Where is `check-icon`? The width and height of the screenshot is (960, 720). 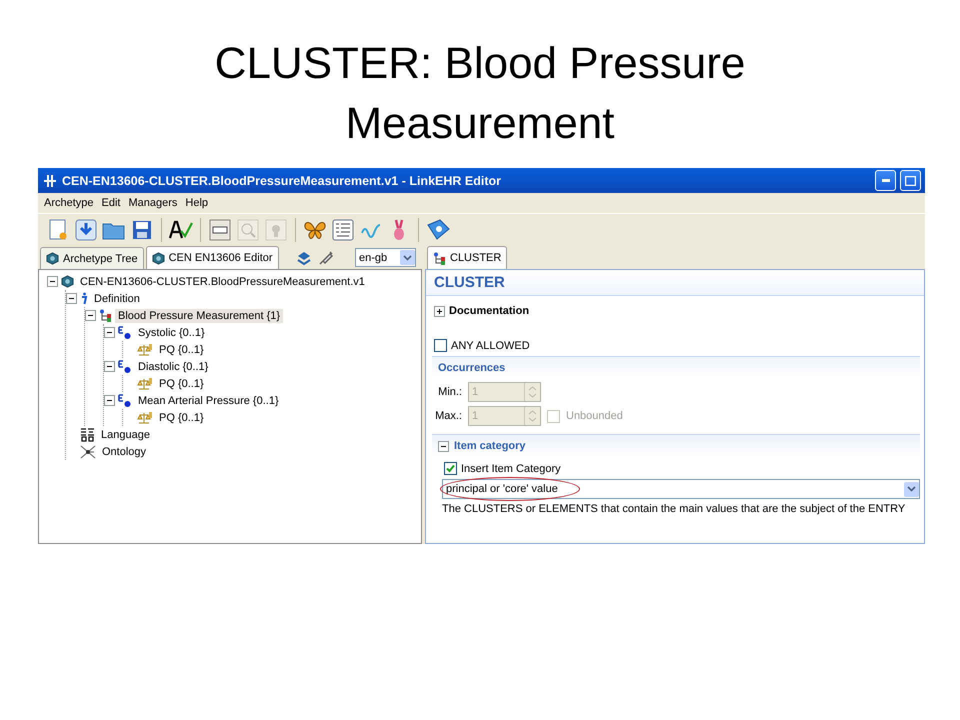
check-icon is located at coordinates (181, 230).